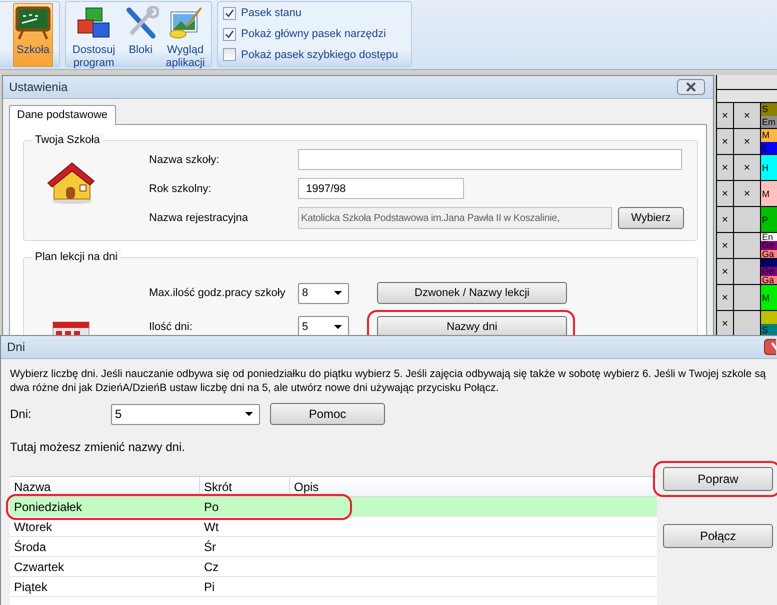 The image size is (777, 605). I want to click on field-label: Nazwa rejestracyjna, so click(199, 218).